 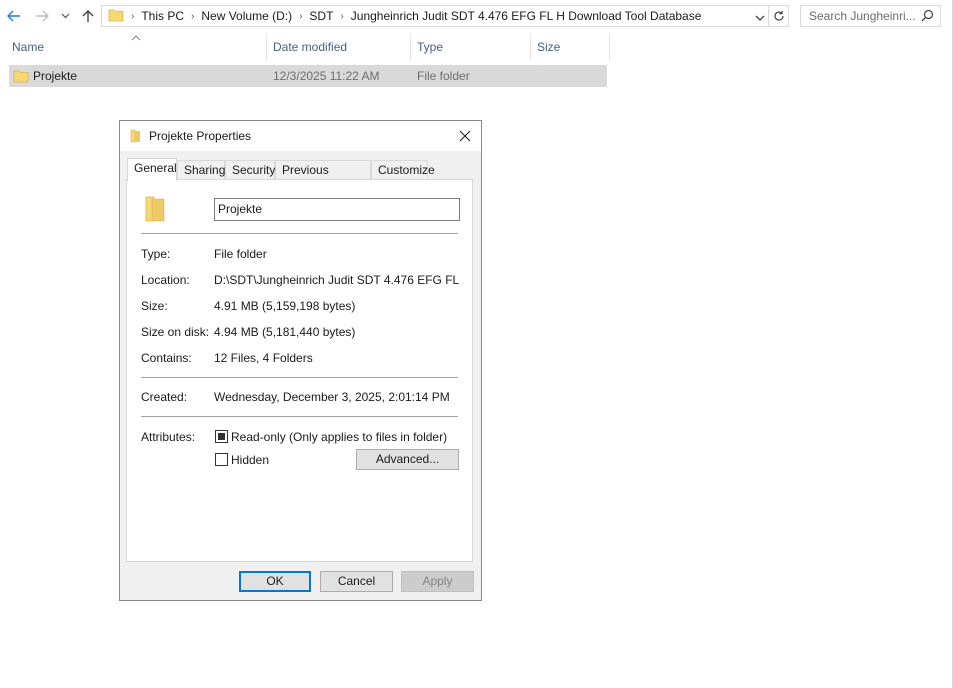 I want to click on contains-label: Contains:, so click(x=166, y=358).